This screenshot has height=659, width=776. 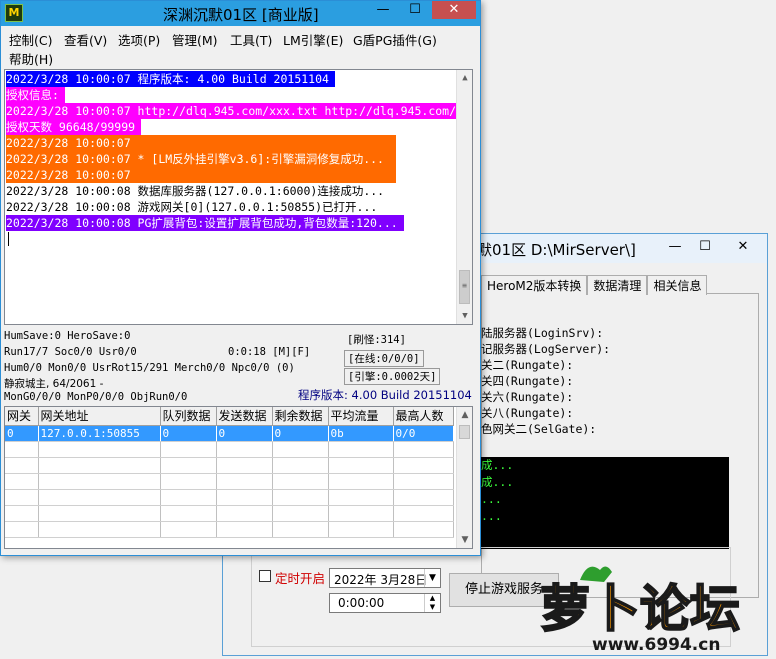 I want to click on log-line: 授权天数 96648/99999, so click(x=74, y=127).